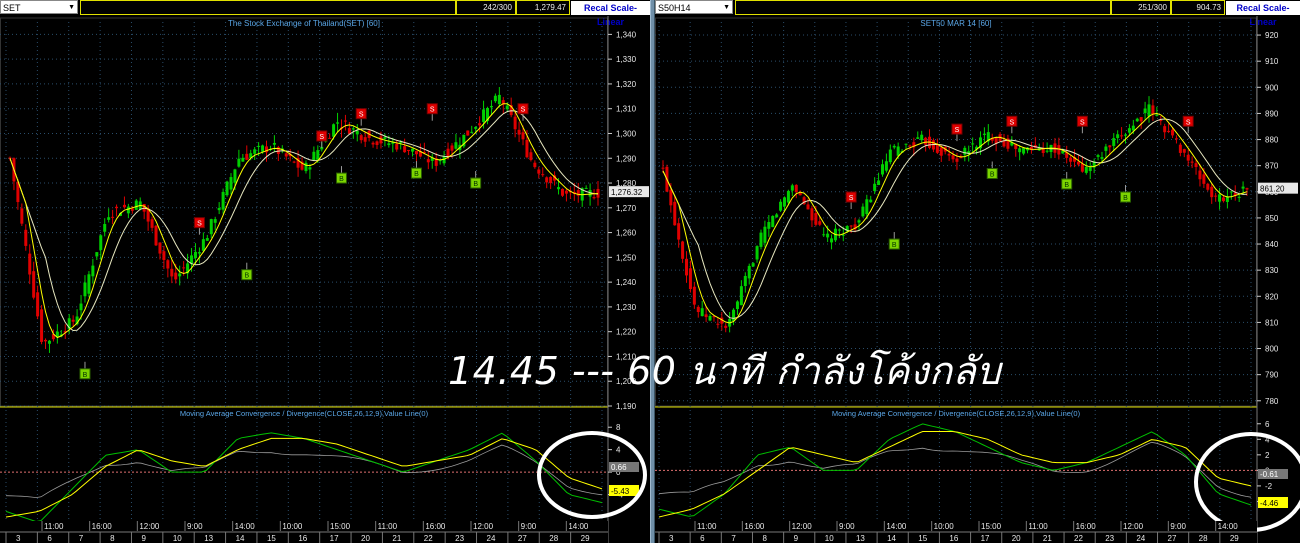  I want to click on date-label: 17, so click(985, 538).